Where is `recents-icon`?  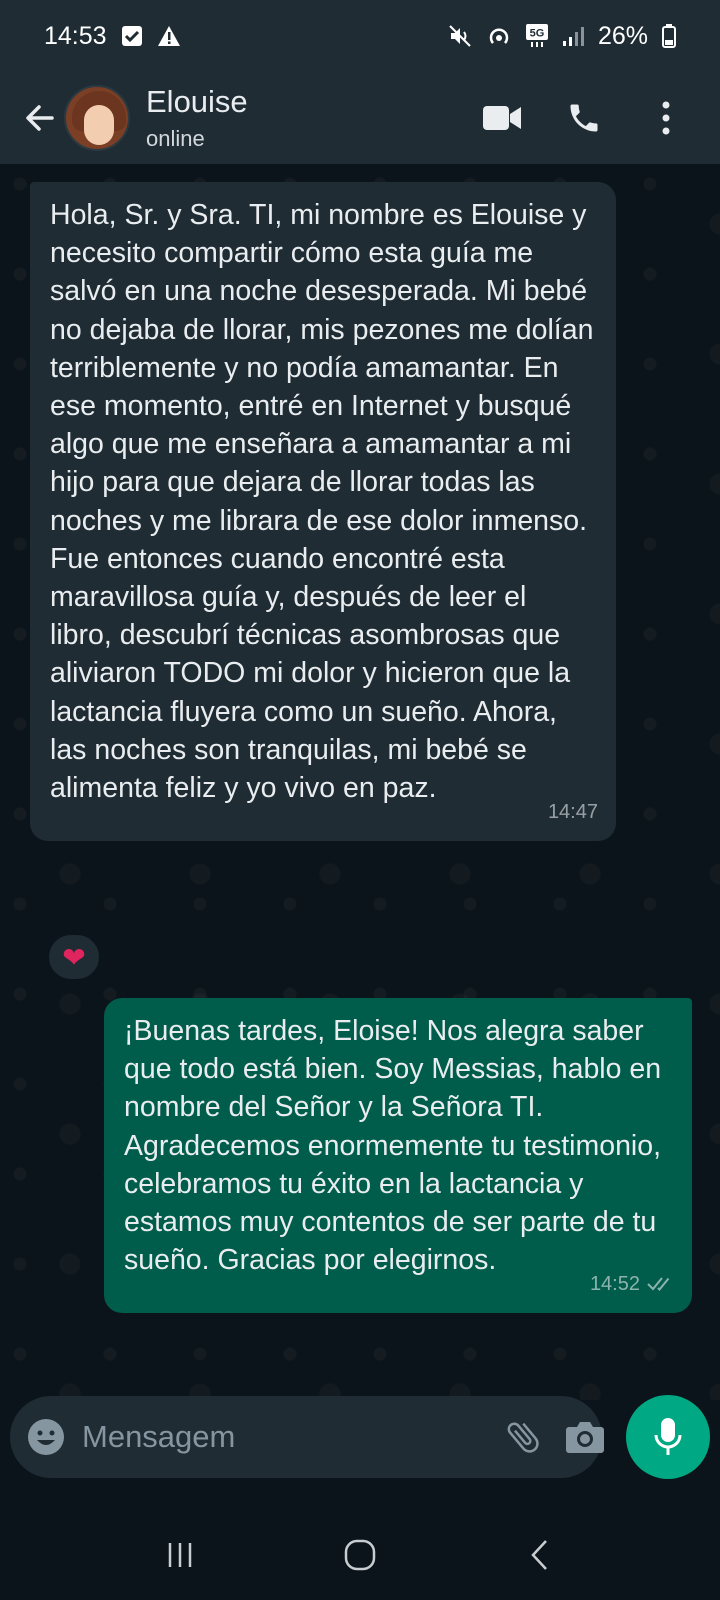
recents-icon is located at coordinates (180, 1555).